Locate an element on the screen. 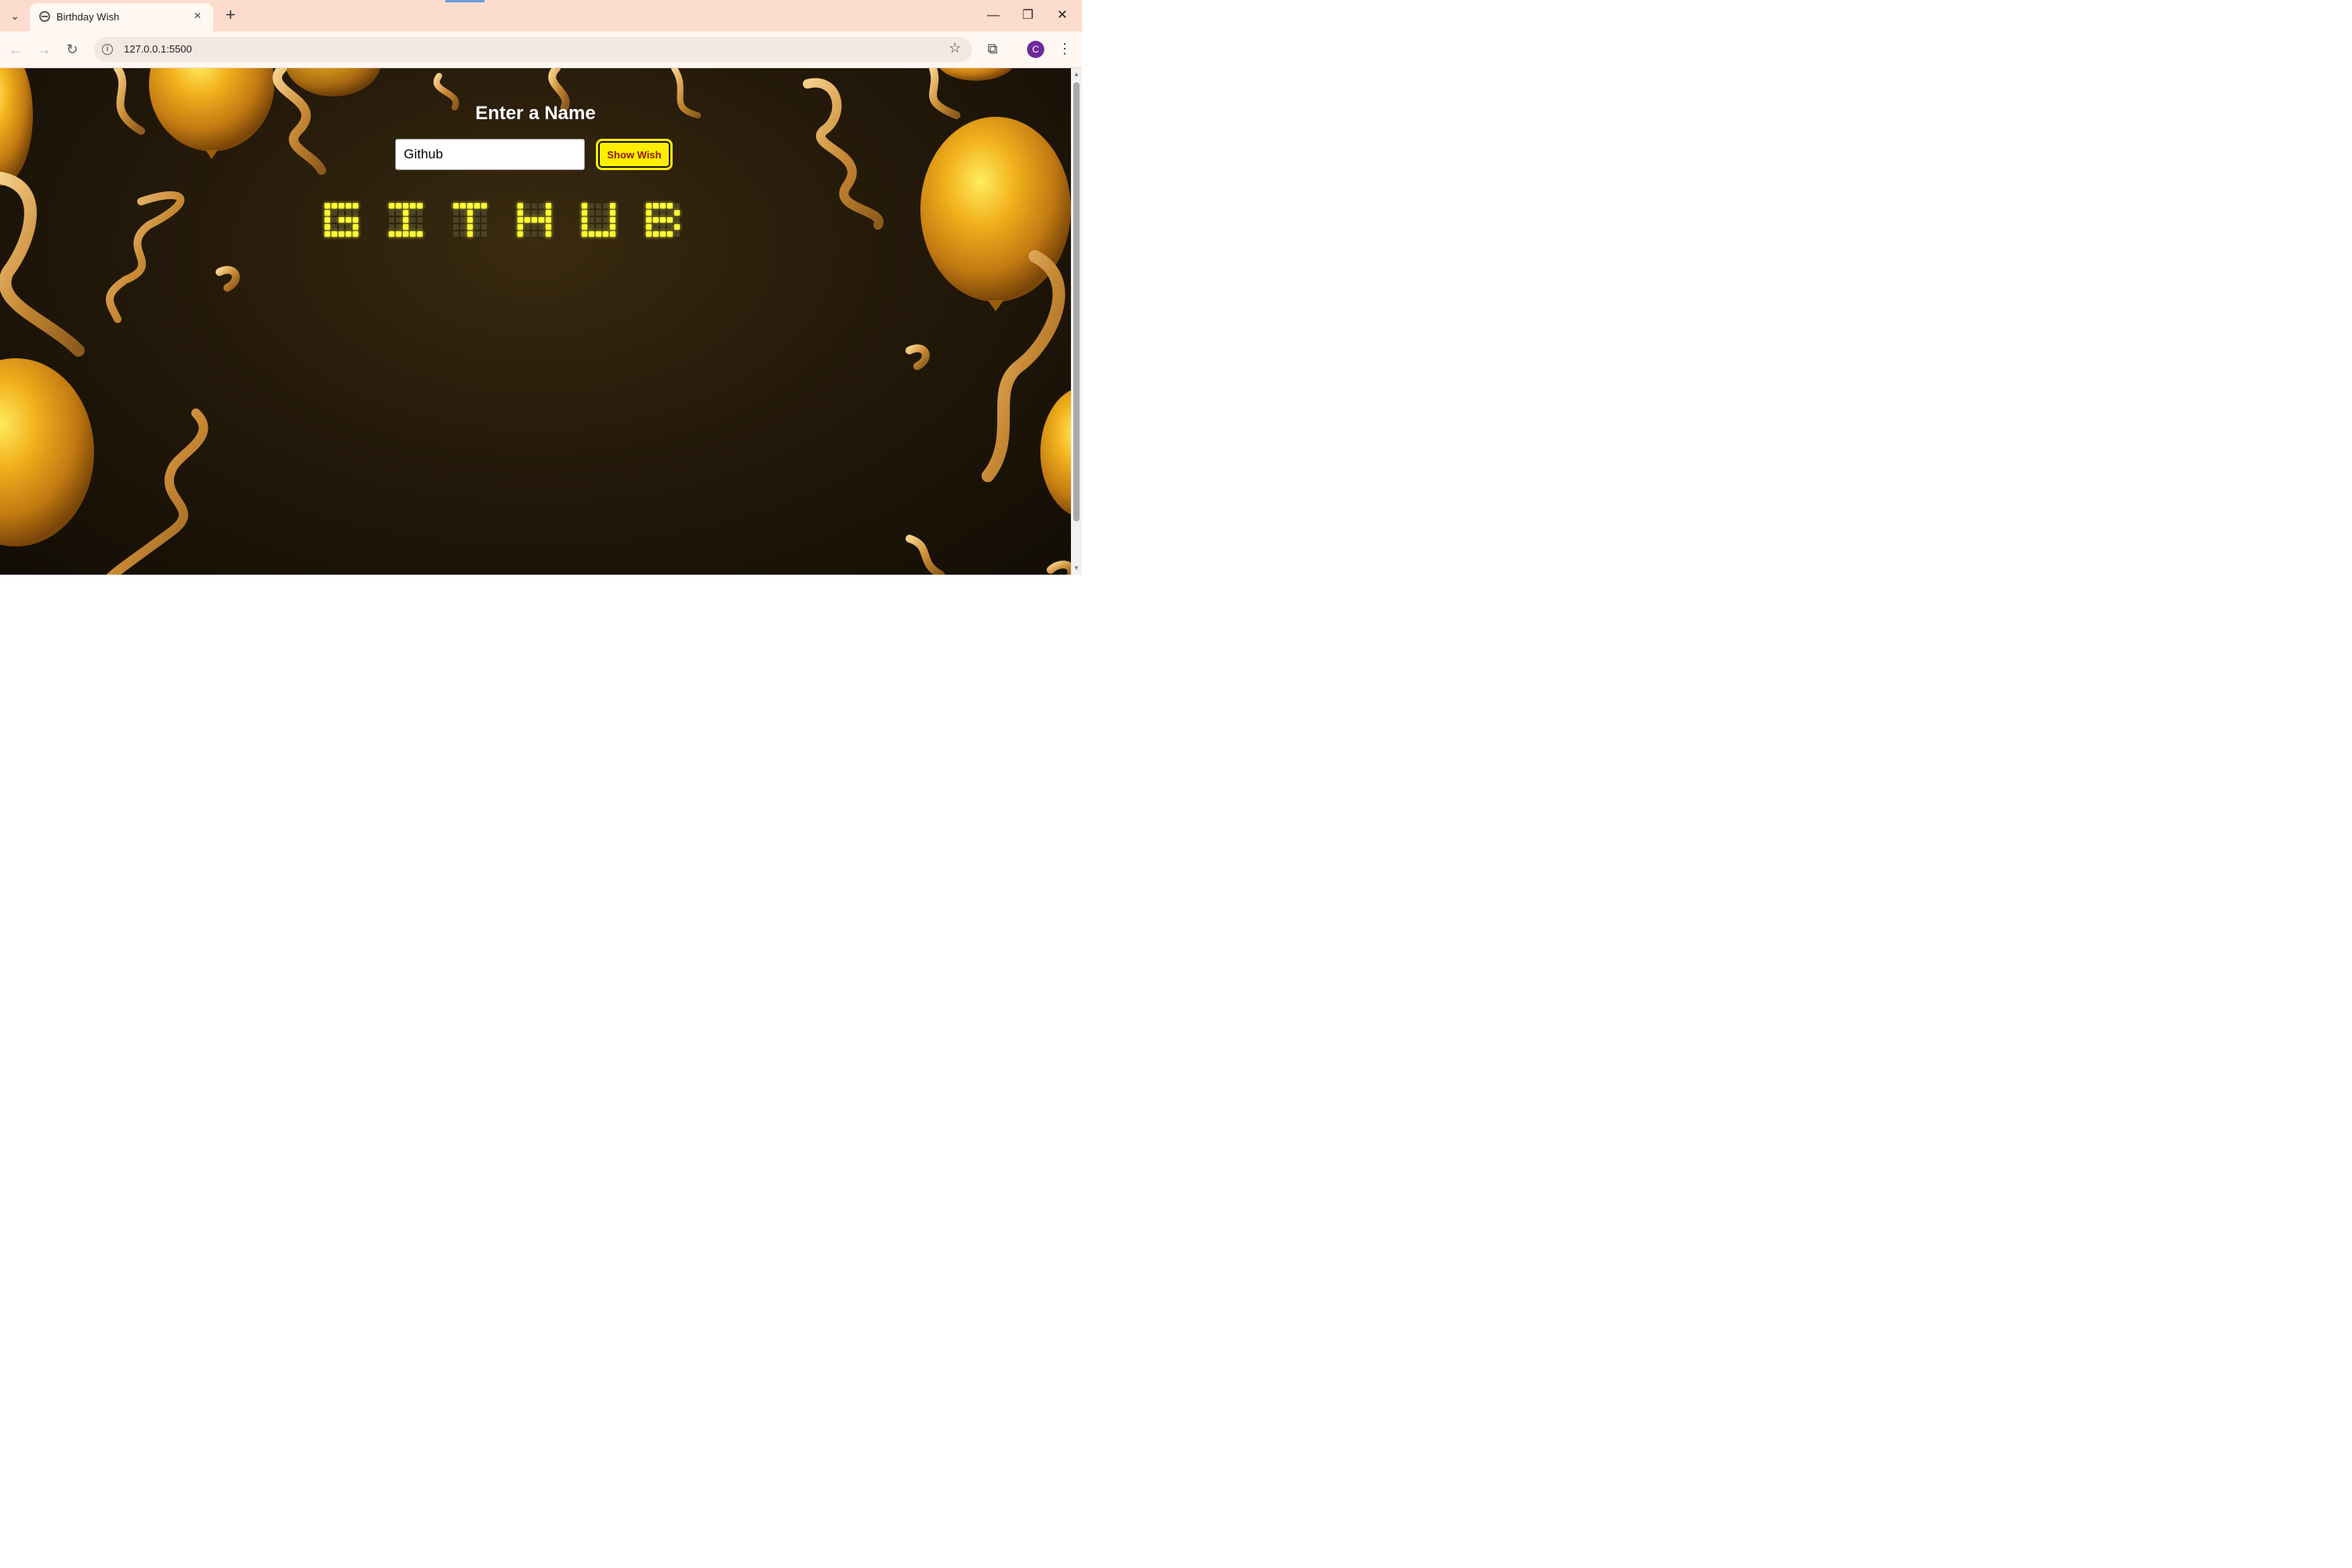  forward-button: → is located at coordinates (43, 49).